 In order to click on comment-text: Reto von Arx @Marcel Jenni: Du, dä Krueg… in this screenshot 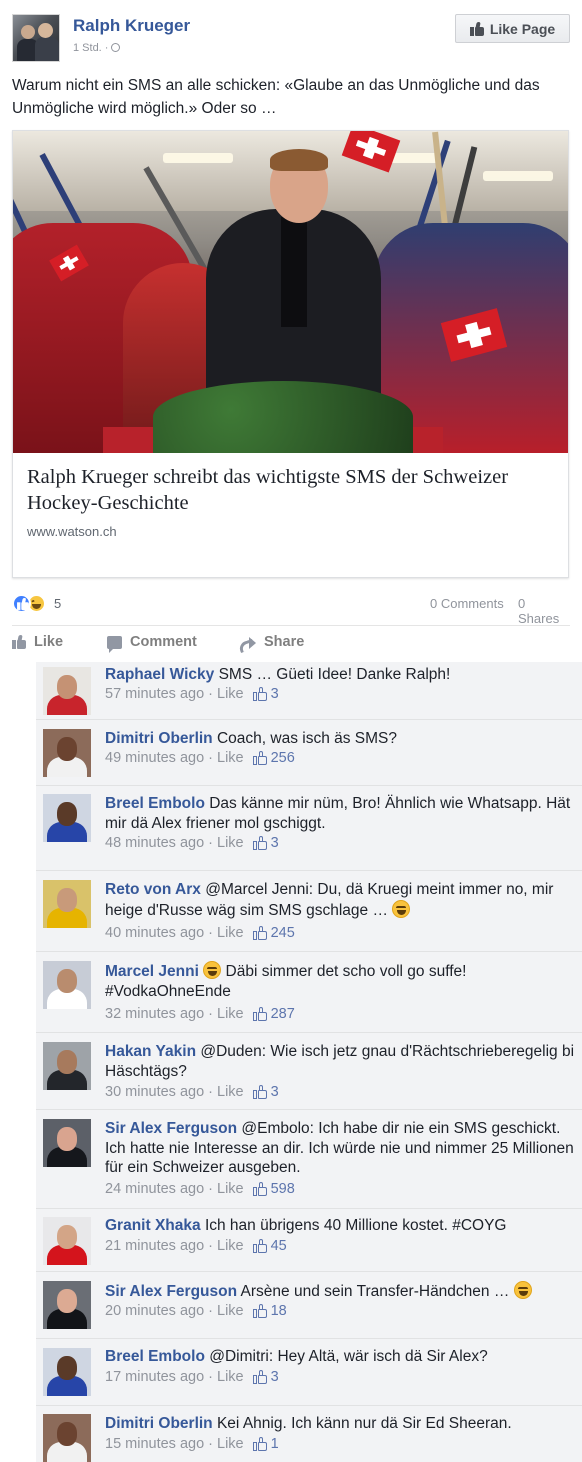, I will do `click(342, 900)`.